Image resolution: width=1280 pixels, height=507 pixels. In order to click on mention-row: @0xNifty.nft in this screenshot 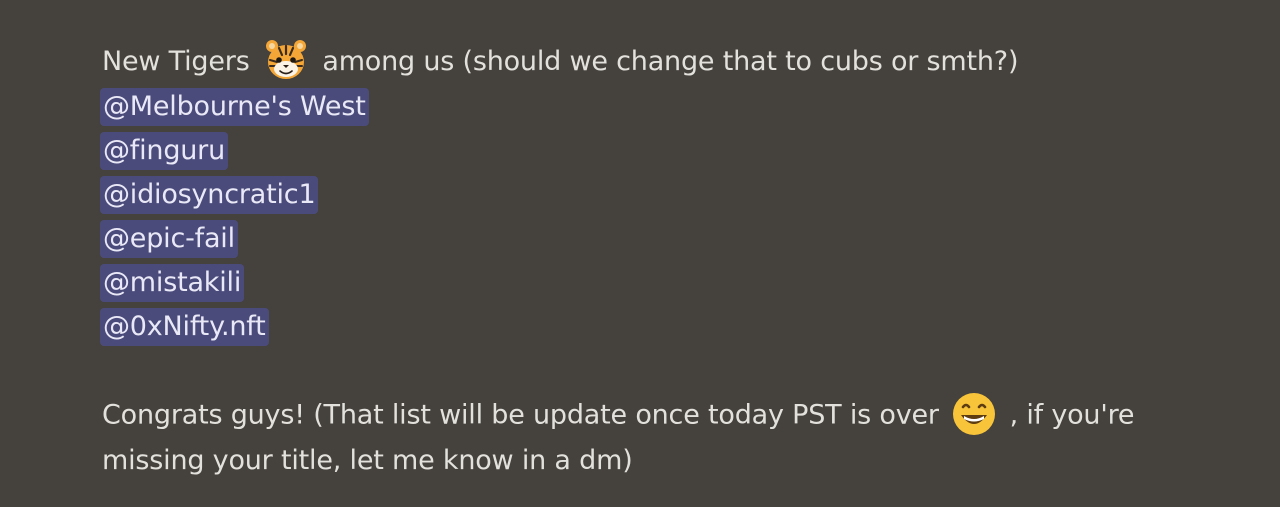, I will do `click(666, 327)`.